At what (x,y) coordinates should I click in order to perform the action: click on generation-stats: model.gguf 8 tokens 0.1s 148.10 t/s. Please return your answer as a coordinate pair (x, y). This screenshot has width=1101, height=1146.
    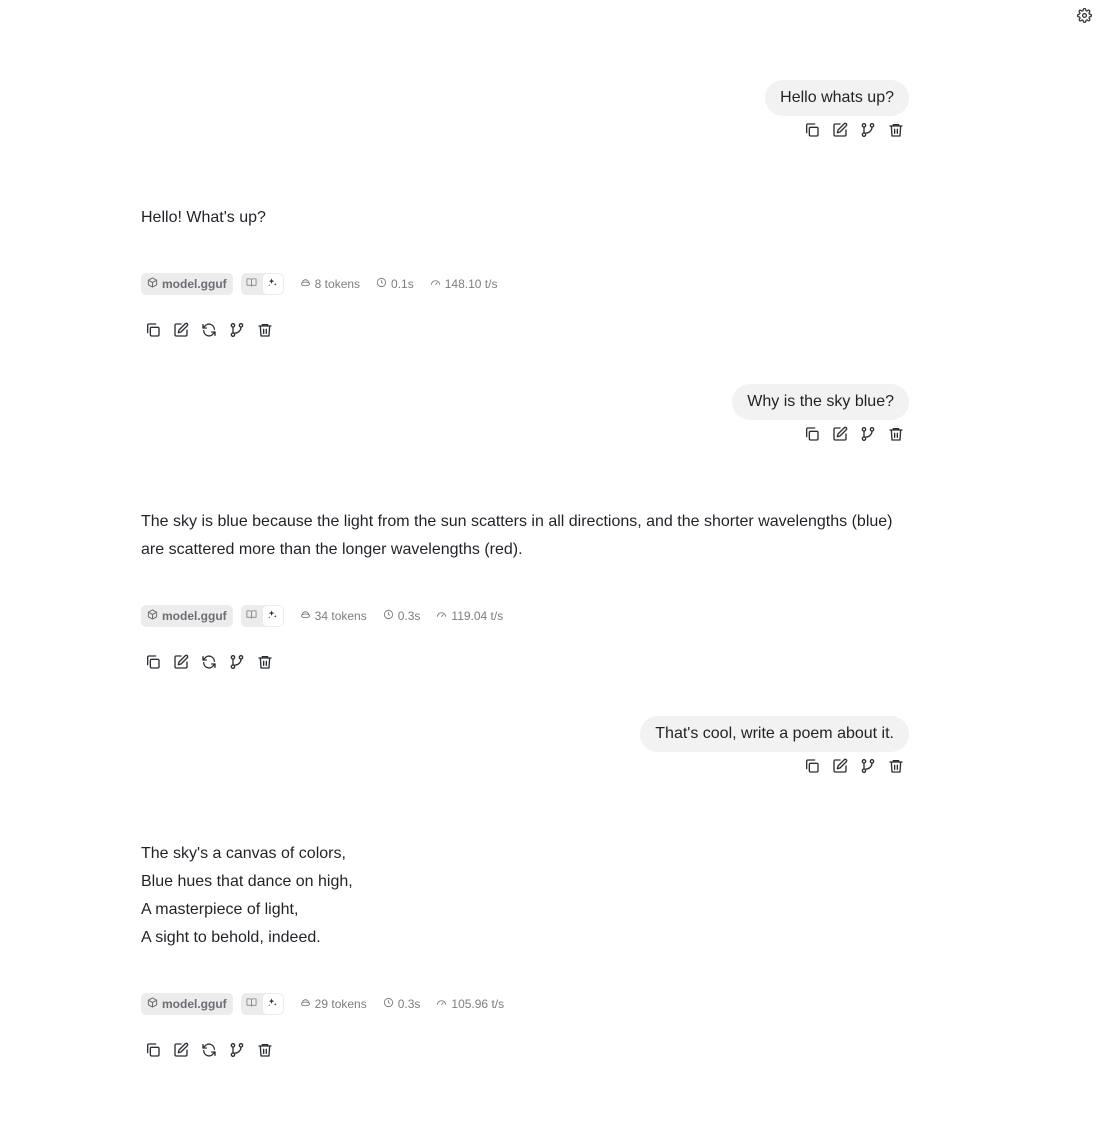
    Looking at the image, I should click on (319, 284).